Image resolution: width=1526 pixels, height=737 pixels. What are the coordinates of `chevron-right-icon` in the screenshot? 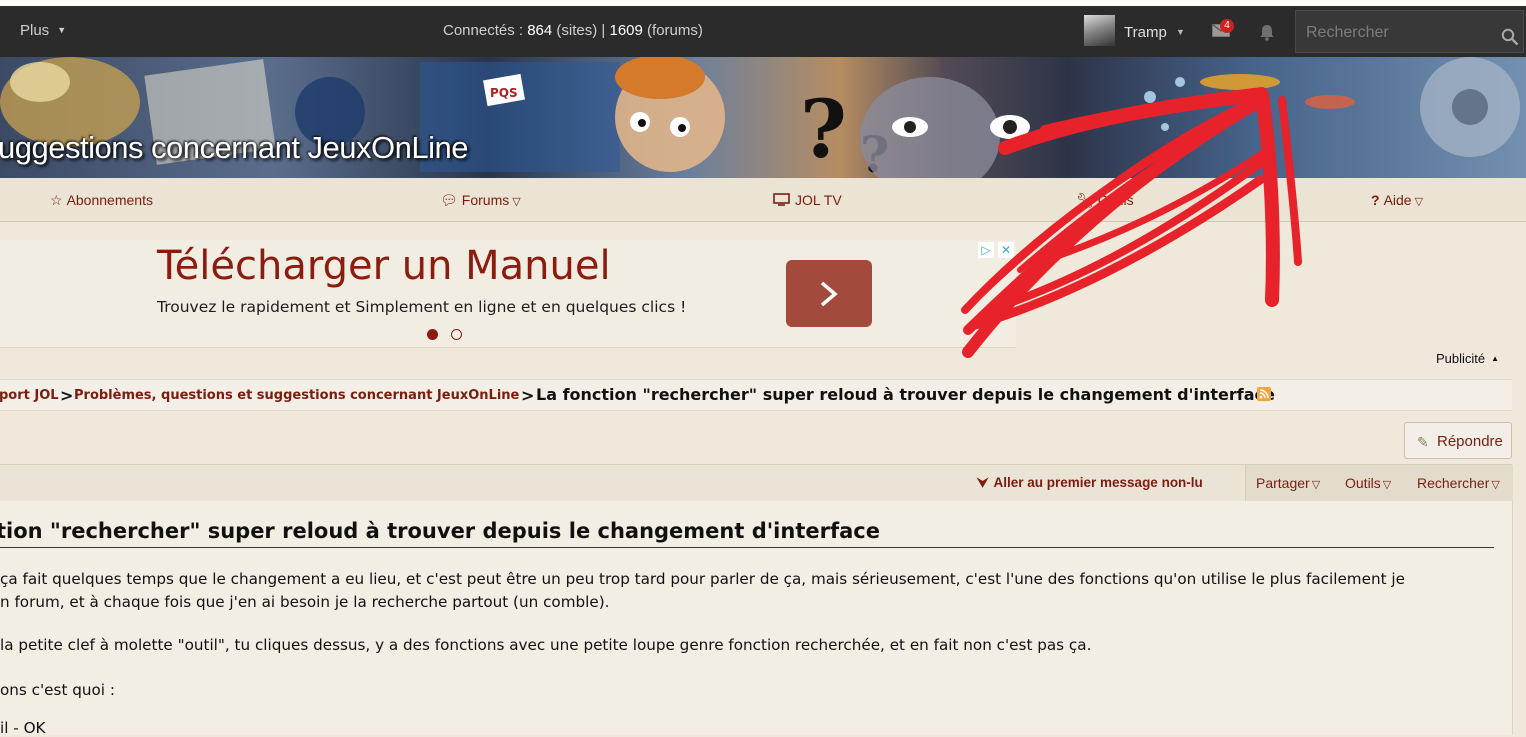 It's located at (829, 294).